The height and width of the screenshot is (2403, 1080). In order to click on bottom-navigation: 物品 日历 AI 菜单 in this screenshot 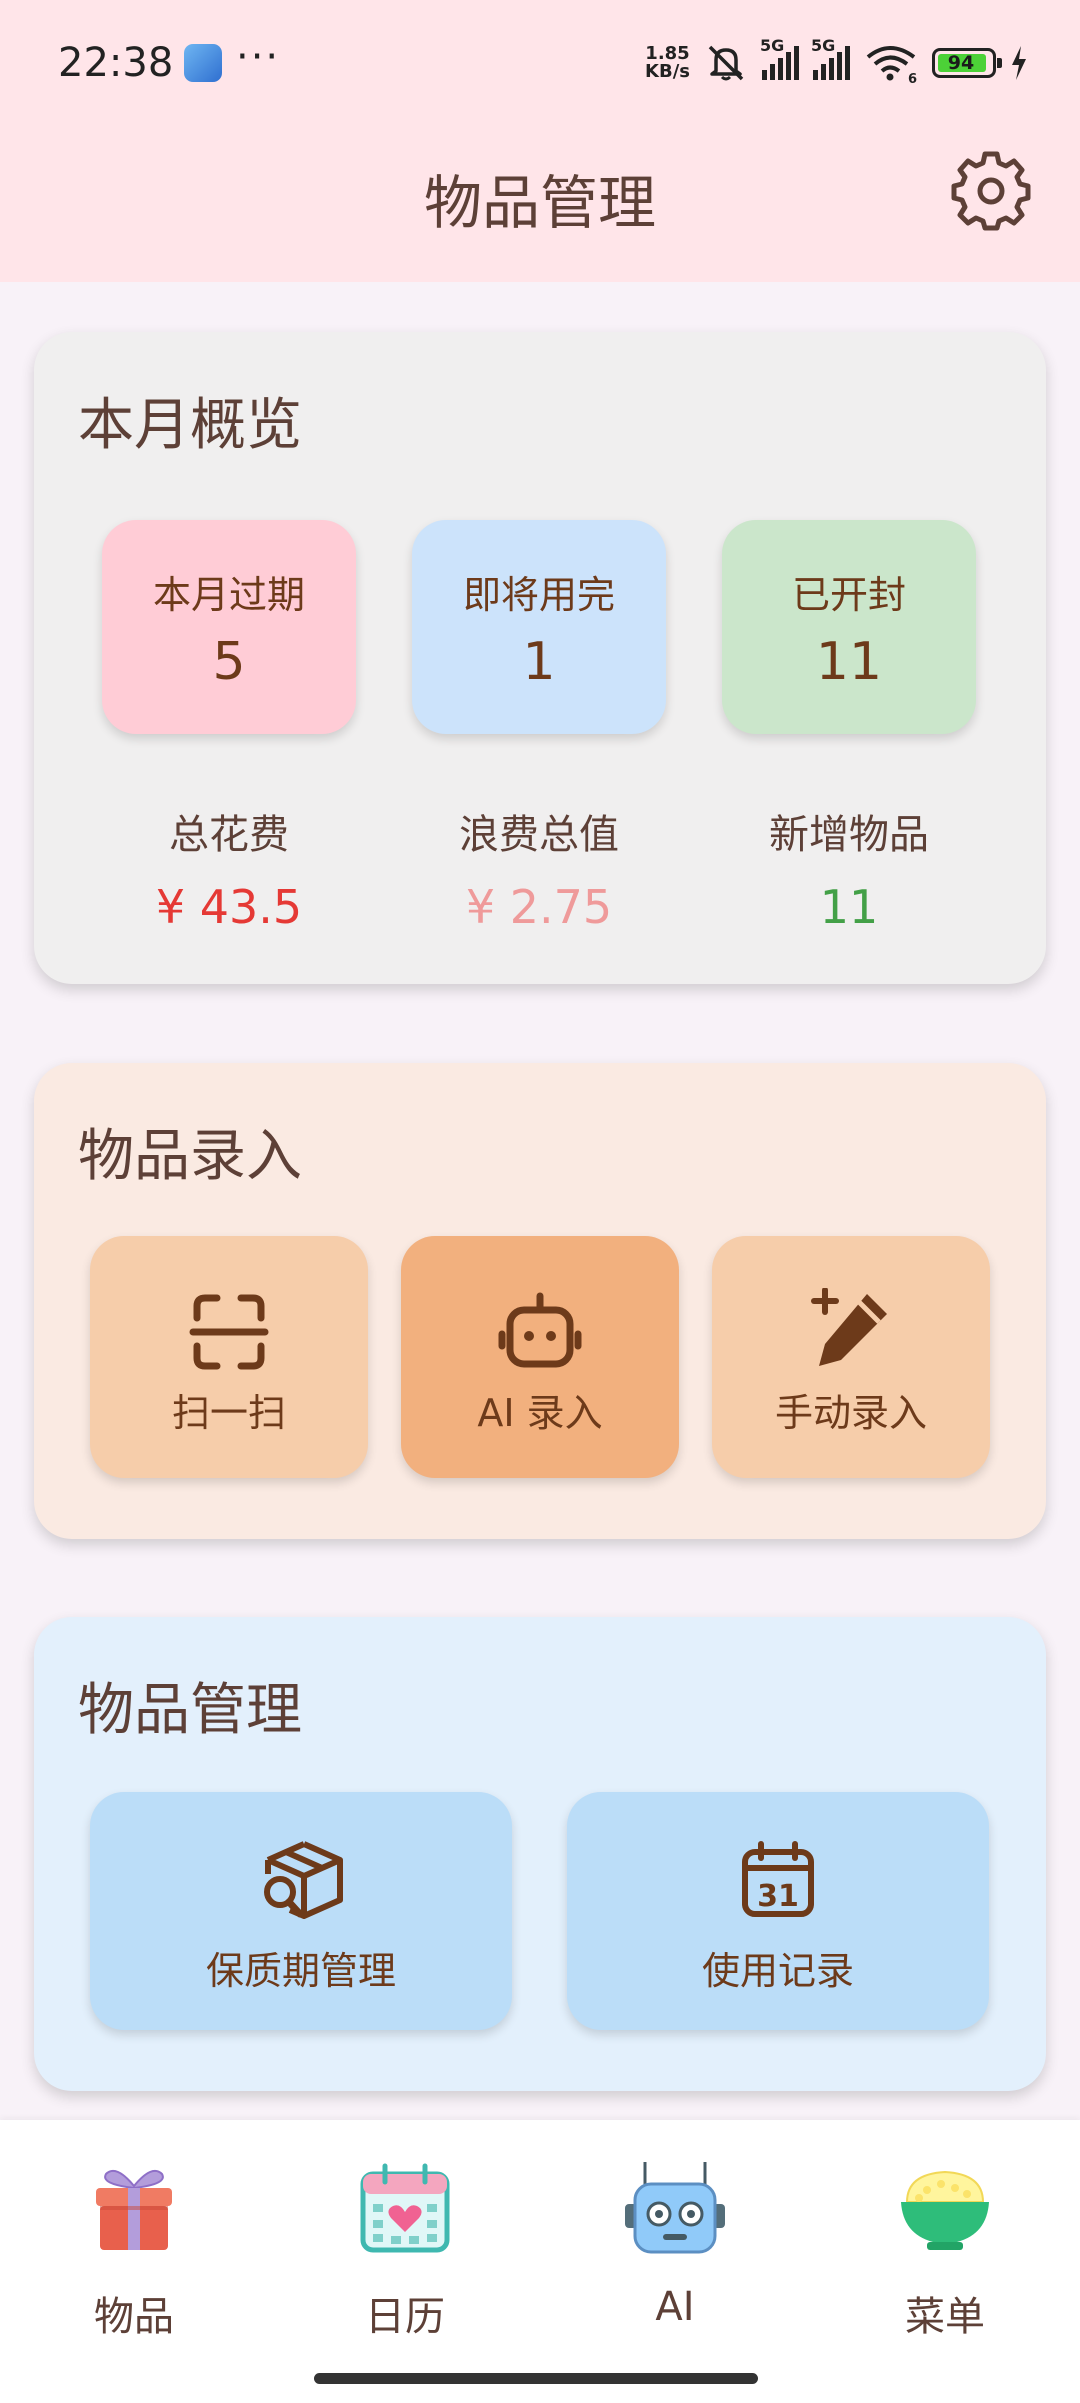, I will do `click(540, 2261)`.